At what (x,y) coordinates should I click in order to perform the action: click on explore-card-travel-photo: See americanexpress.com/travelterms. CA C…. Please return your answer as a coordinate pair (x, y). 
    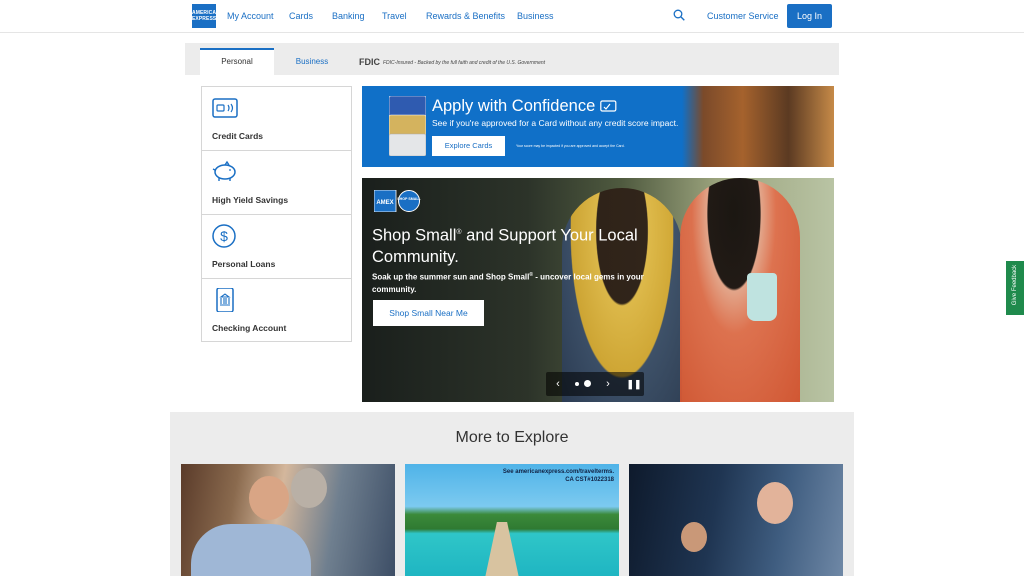
    Looking at the image, I should click on (512, 520).